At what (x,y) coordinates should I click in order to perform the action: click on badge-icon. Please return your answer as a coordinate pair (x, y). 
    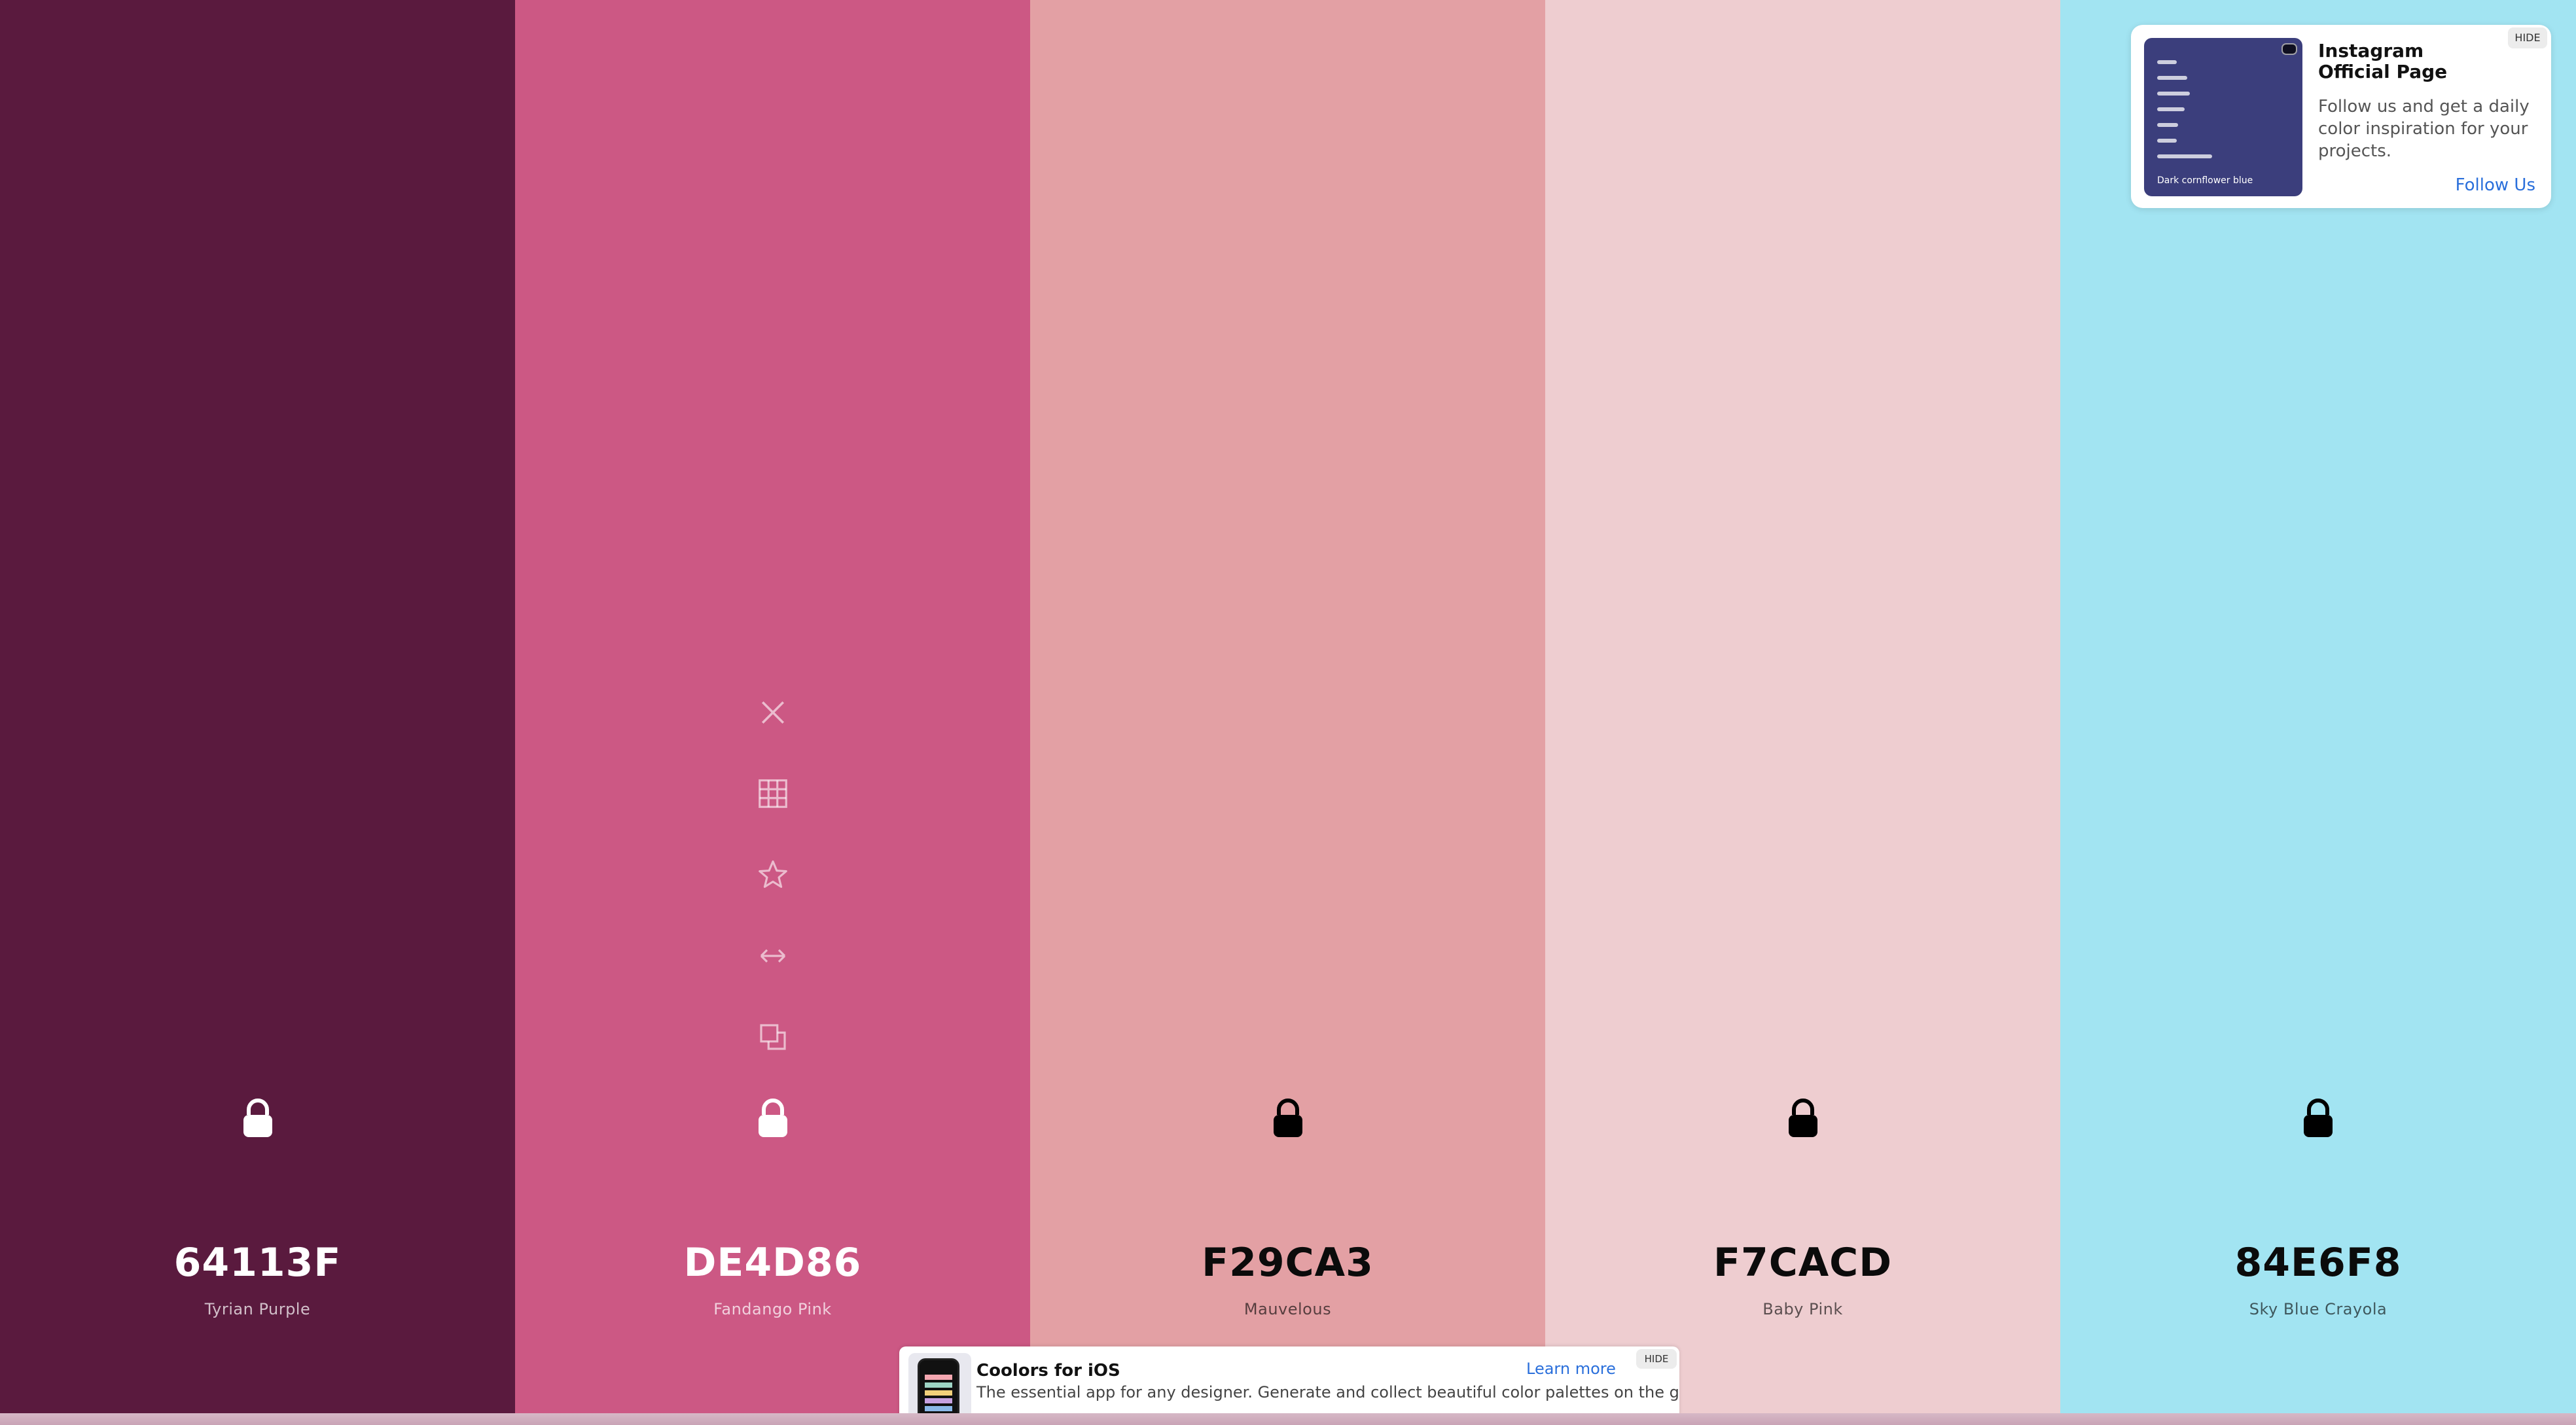
    Looking at the image, I should click on (2289, 49).